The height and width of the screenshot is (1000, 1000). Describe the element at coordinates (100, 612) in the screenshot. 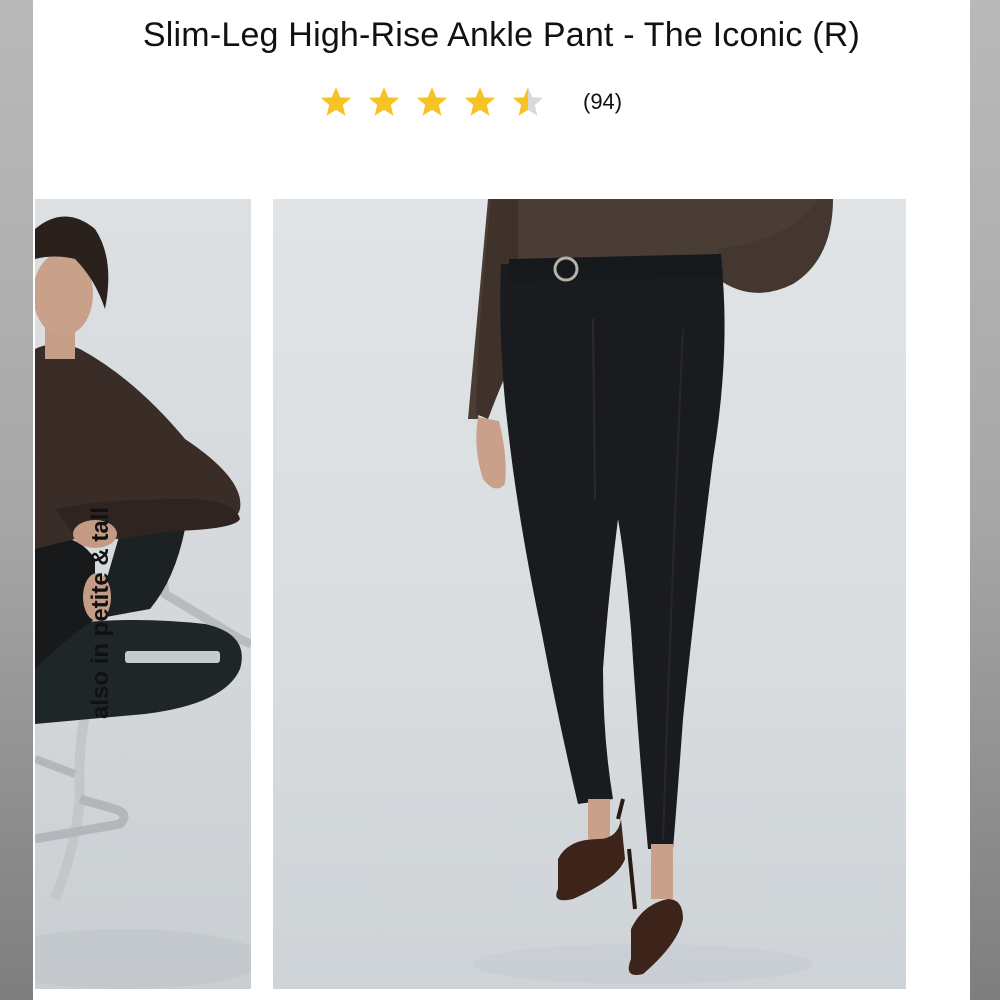

I see `petite-tall-label: also in petite & tall` at that location.